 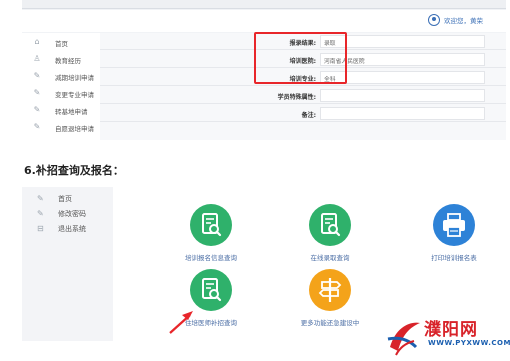 I want to click on sidebar-item-change-major: ✎ 变更专业申请, so click(x=61, y=93).